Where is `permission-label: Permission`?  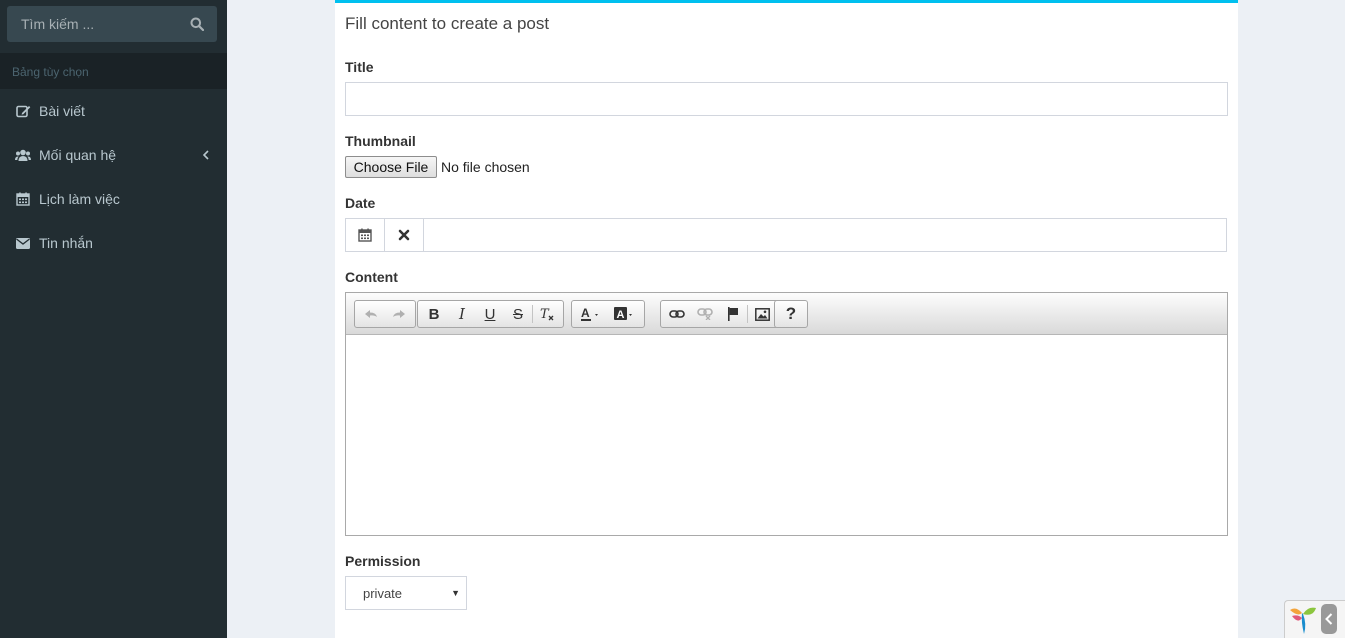
permission-label: Permission is located at coordinates (383, 561).